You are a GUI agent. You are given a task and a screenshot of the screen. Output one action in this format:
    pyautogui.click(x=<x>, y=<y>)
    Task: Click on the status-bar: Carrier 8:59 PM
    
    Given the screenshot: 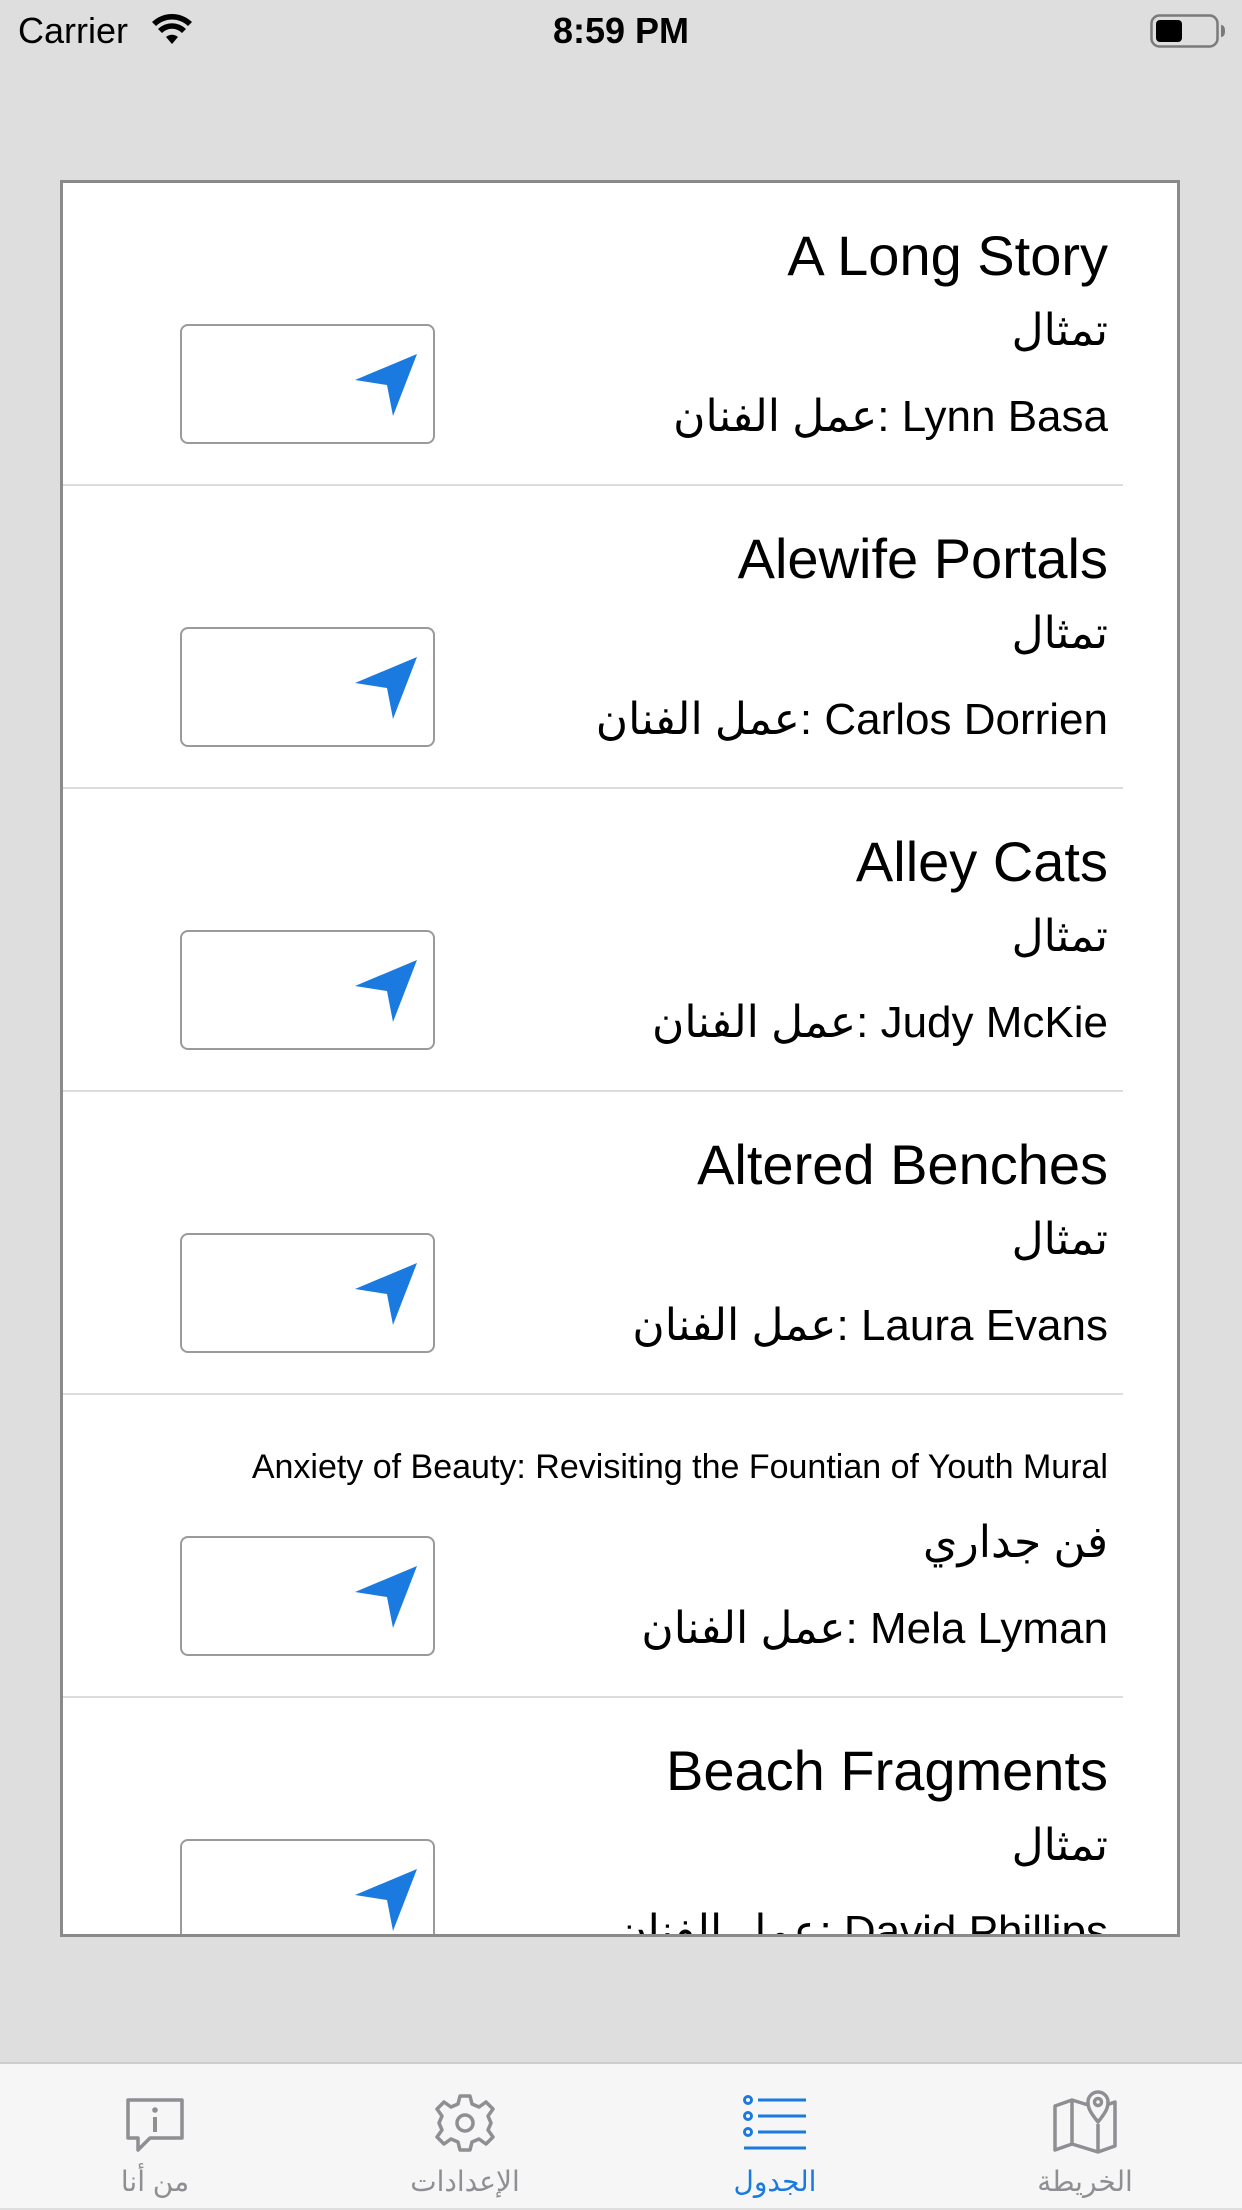 What is the action you would take?
    pyautogui.click(x=621, y=31)
    